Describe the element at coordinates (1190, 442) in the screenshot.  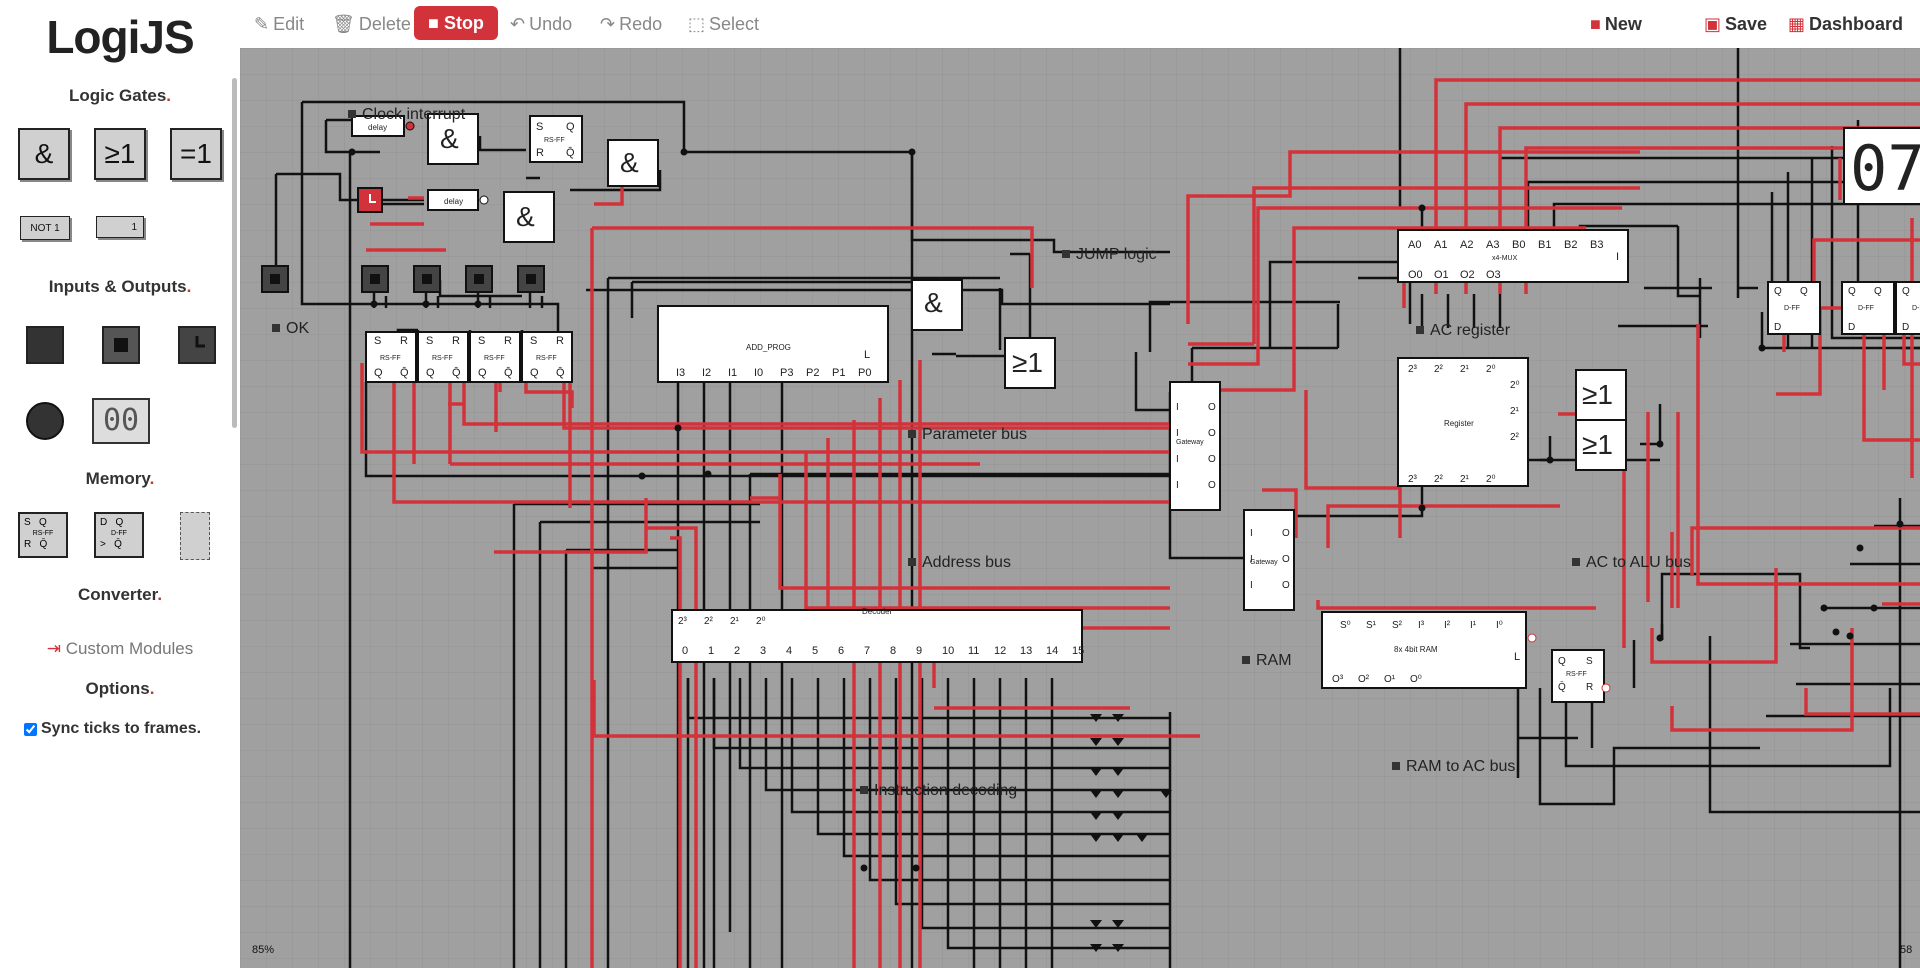
I see `gateway-name: Gateway` at that location.